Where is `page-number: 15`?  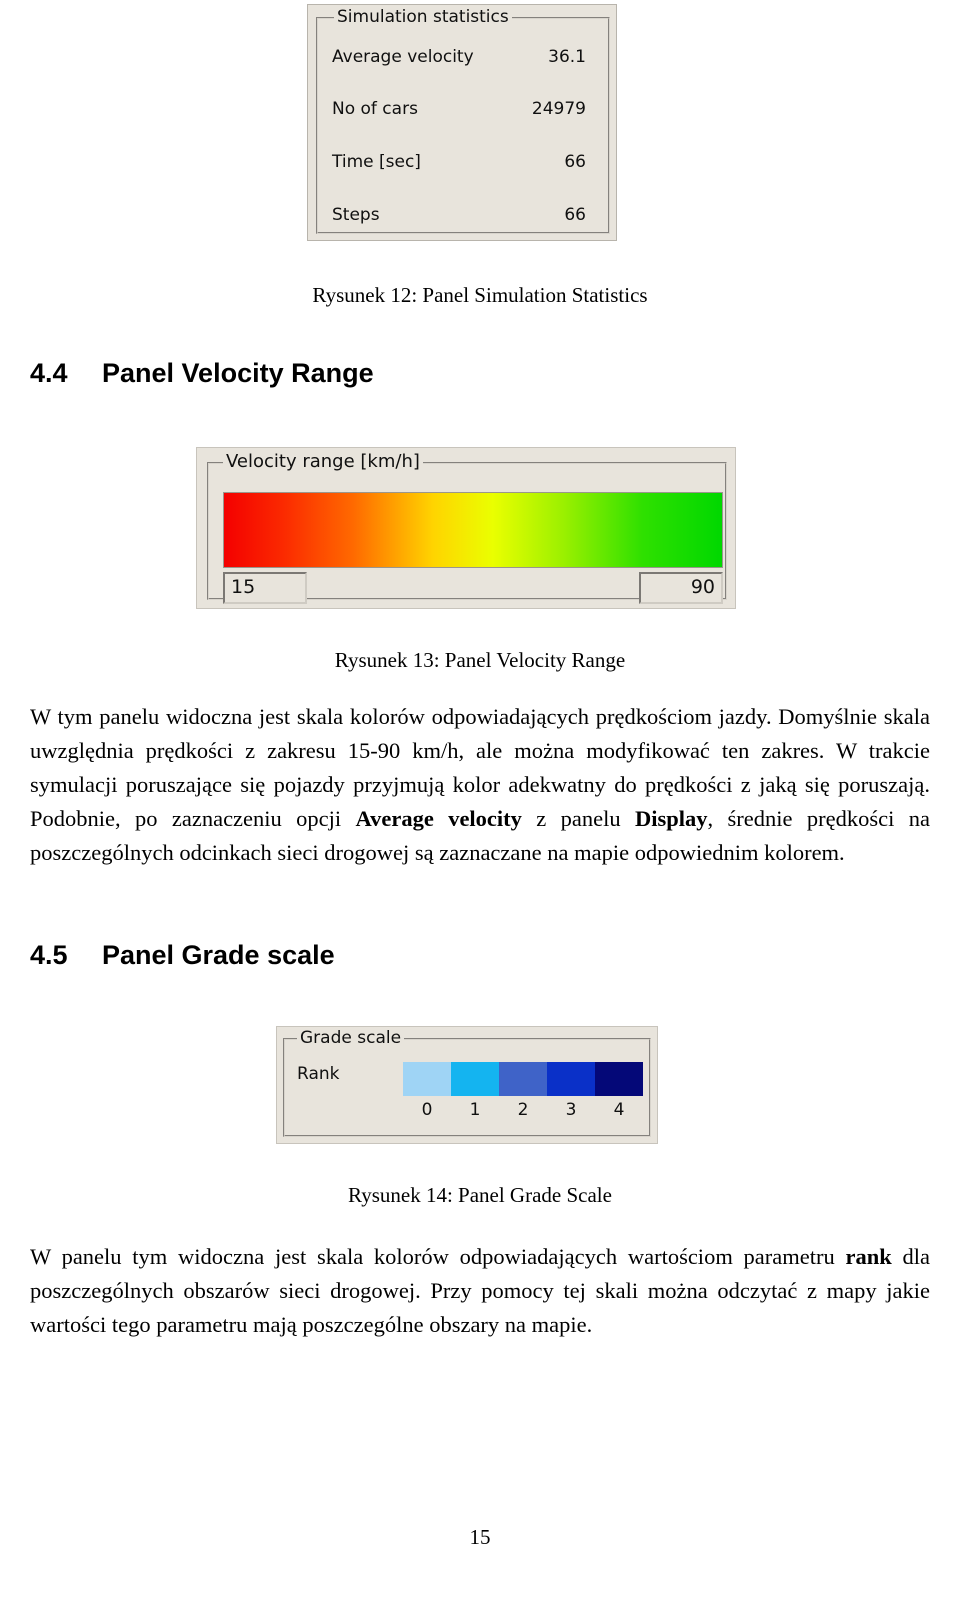
page-number: 15 is located at coordinates (480, 1537).